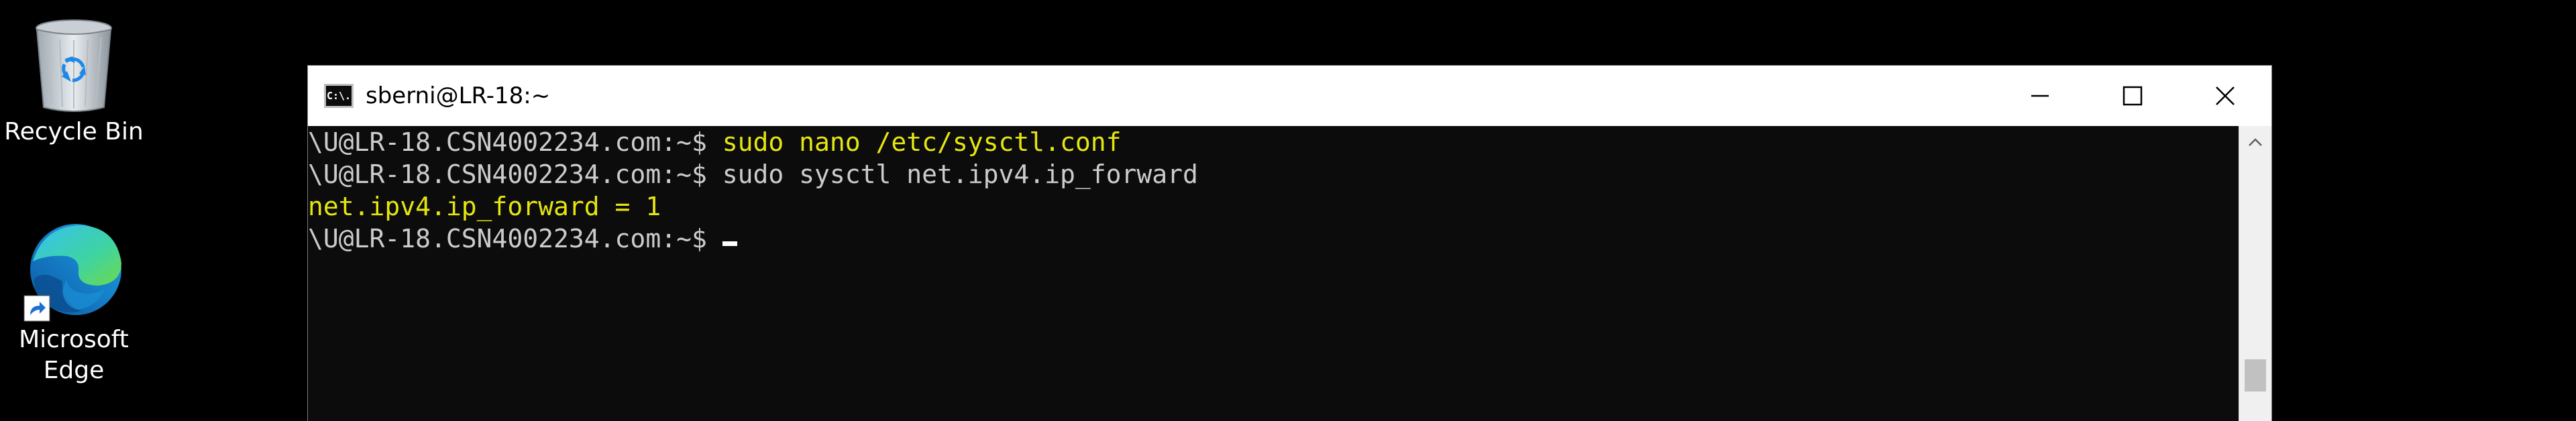 The height and width of the screenshot is (421, 2576). Describe the element at coordinates (729, 244) in the screenshot. I see `text-cursor` at that location.